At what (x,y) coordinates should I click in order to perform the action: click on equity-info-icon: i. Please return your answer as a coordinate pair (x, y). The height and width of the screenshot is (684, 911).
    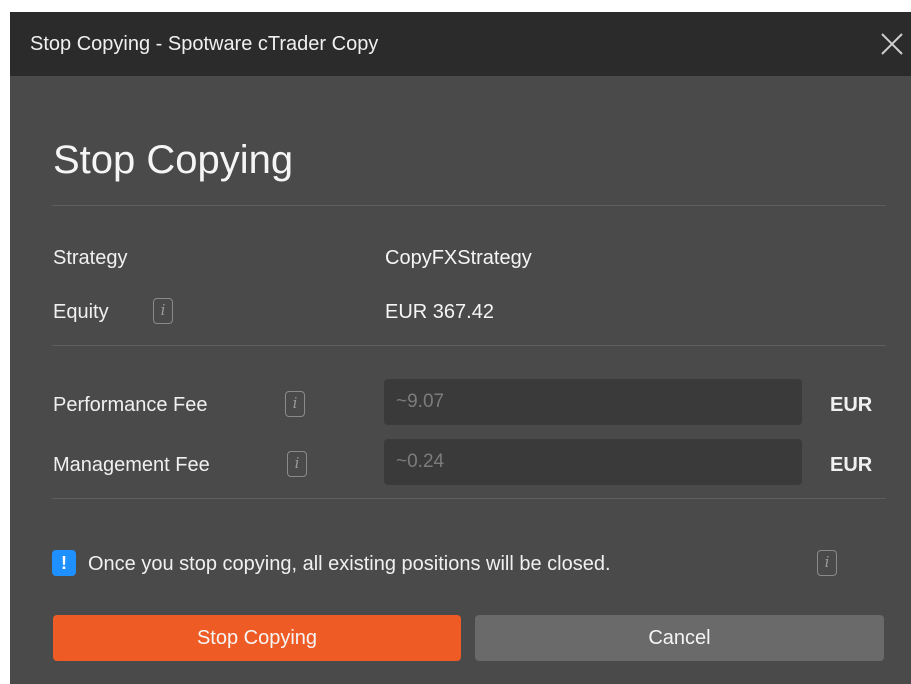
    Looking at the image, I should click on (163, 311).